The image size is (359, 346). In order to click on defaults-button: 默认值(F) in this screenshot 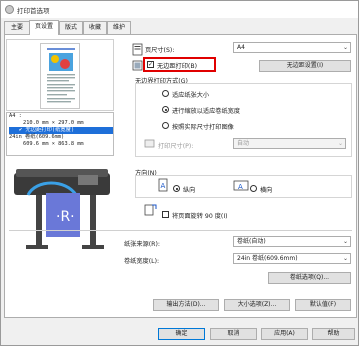, I will do `click(323, 305)`.